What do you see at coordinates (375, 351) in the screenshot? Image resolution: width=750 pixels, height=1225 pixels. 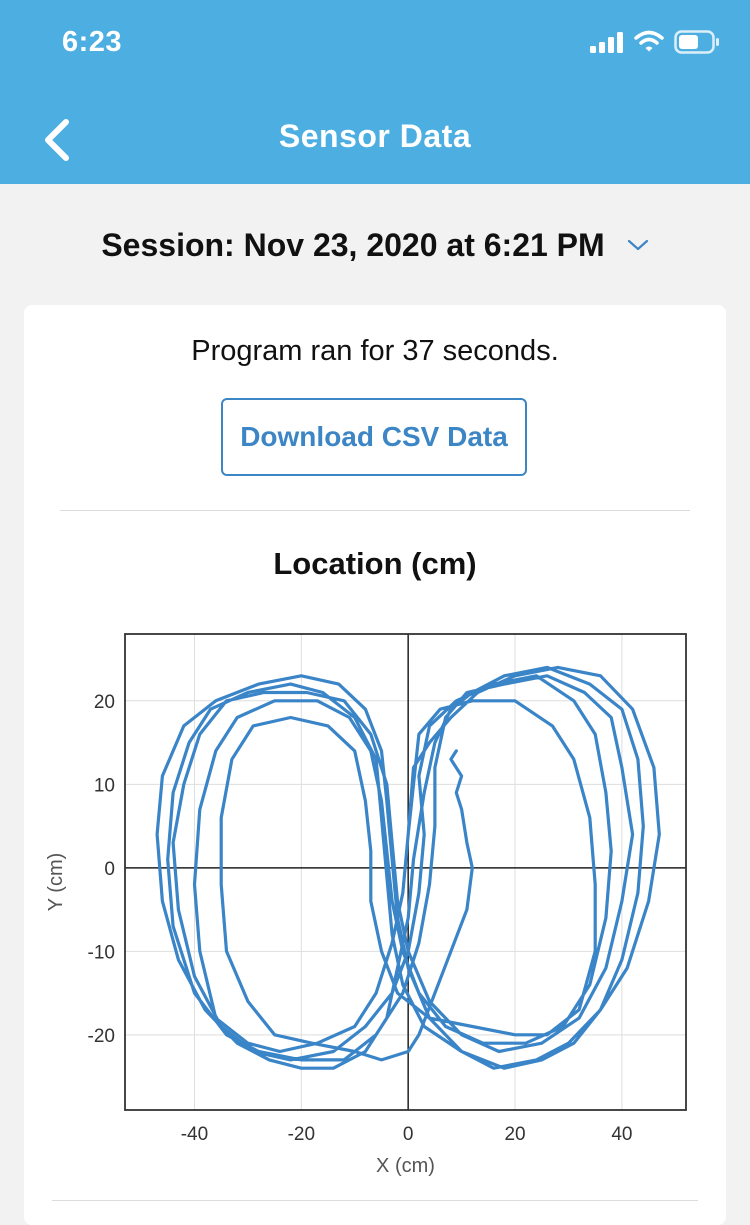 I see `runtime-text: Program ran for 37 seconds.` at bounding box center [375, 351].